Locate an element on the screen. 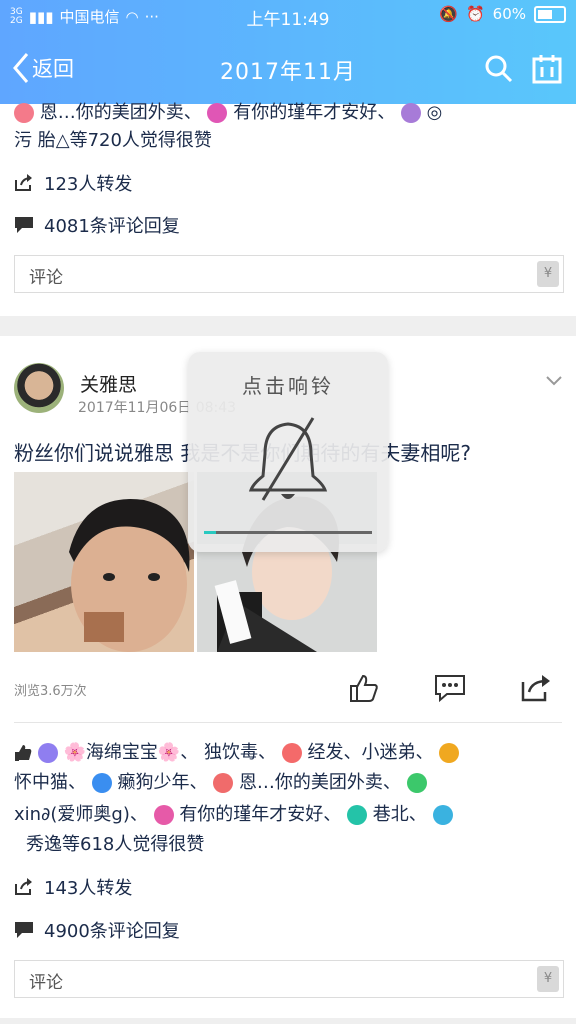 The width and height of the screenshot is (576, 1024). like-list: 怀中猫、 癞狗少年、 恩…你的美团外卖、 is located at coordinates (288, 783).